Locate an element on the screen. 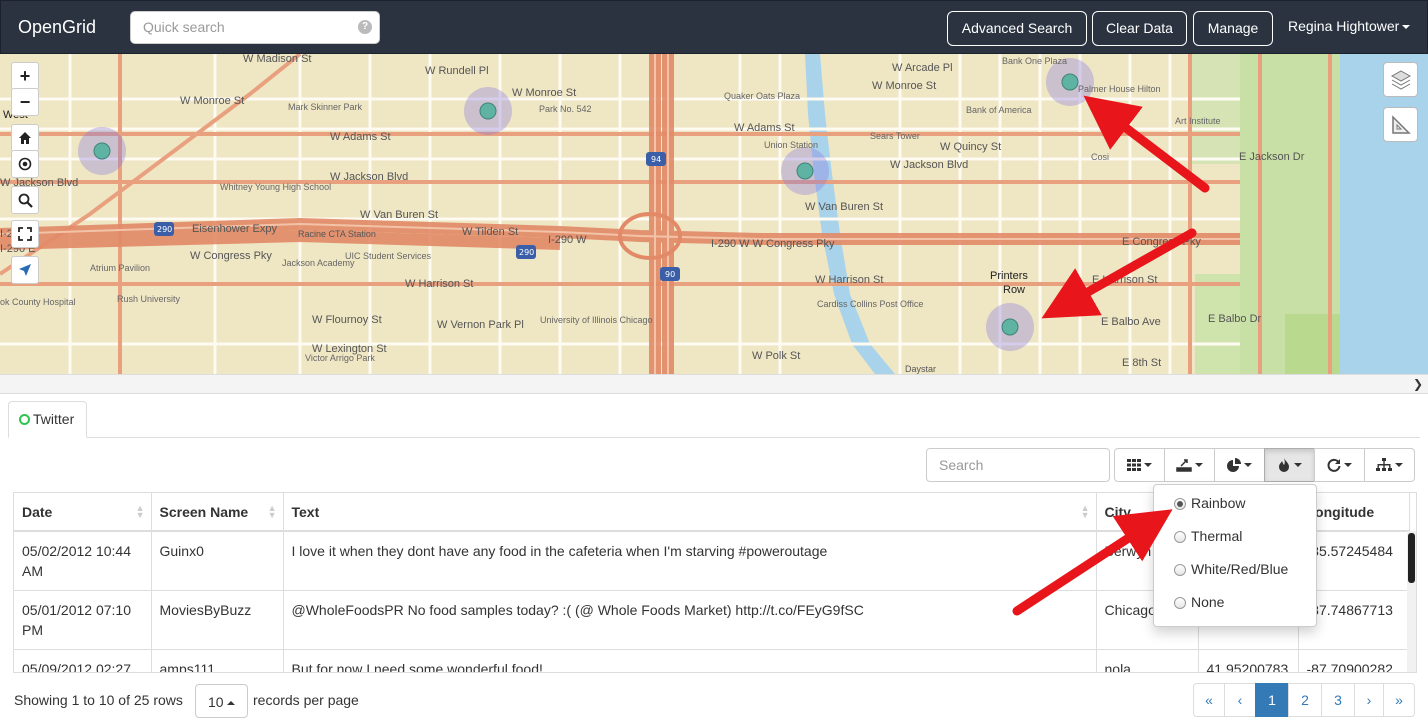  sort-icon: ▲ ▼ is located at coordinates (272, 511).